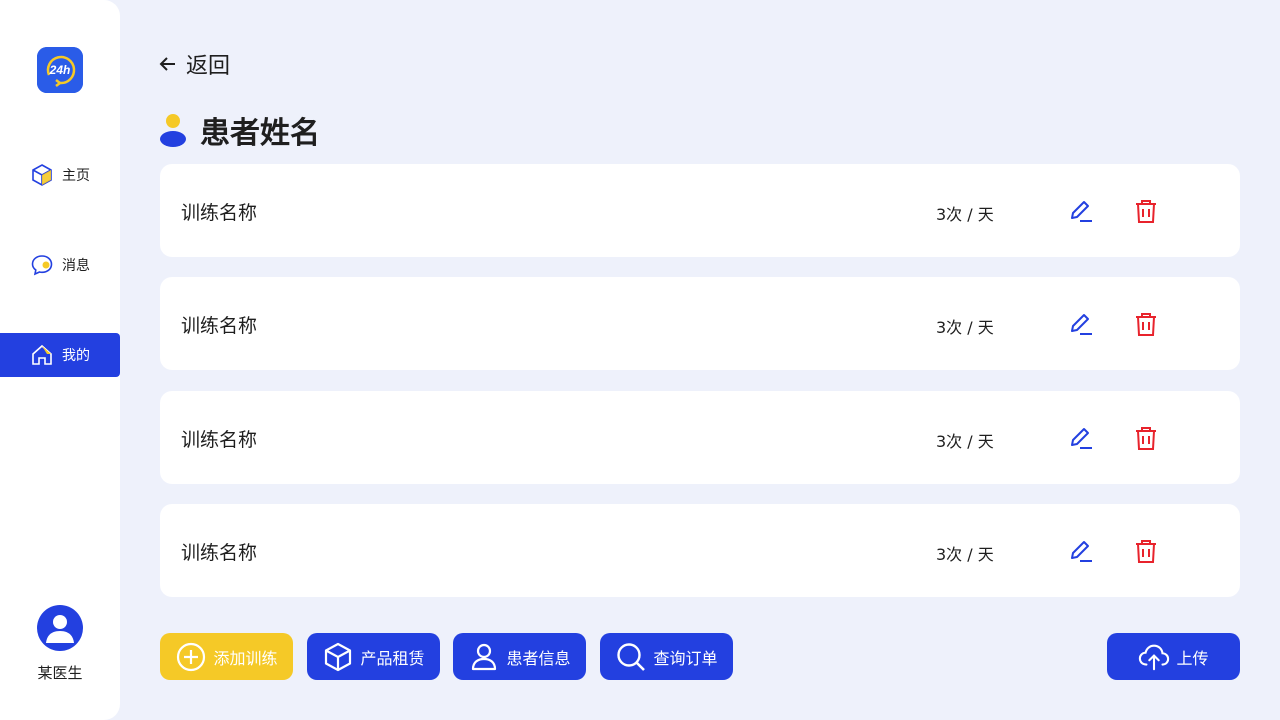  What do you see at coordinates (60, 175) in the screenshot?
I see `sidebar-item-home: 主页` at bounding box center [60, 175].